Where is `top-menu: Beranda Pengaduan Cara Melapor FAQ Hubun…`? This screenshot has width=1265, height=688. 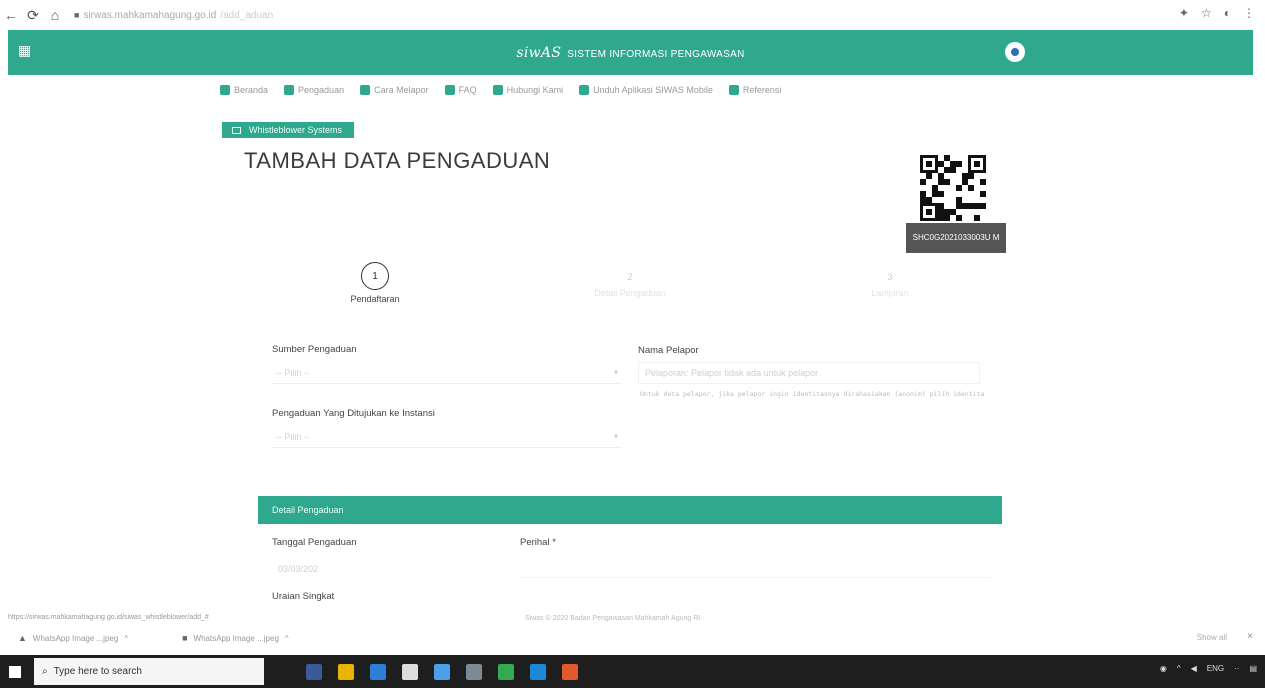 top-menu: Beranda Pengaduan Cara Melapor FAQ Hubun… is located at coordinates (500, 90).